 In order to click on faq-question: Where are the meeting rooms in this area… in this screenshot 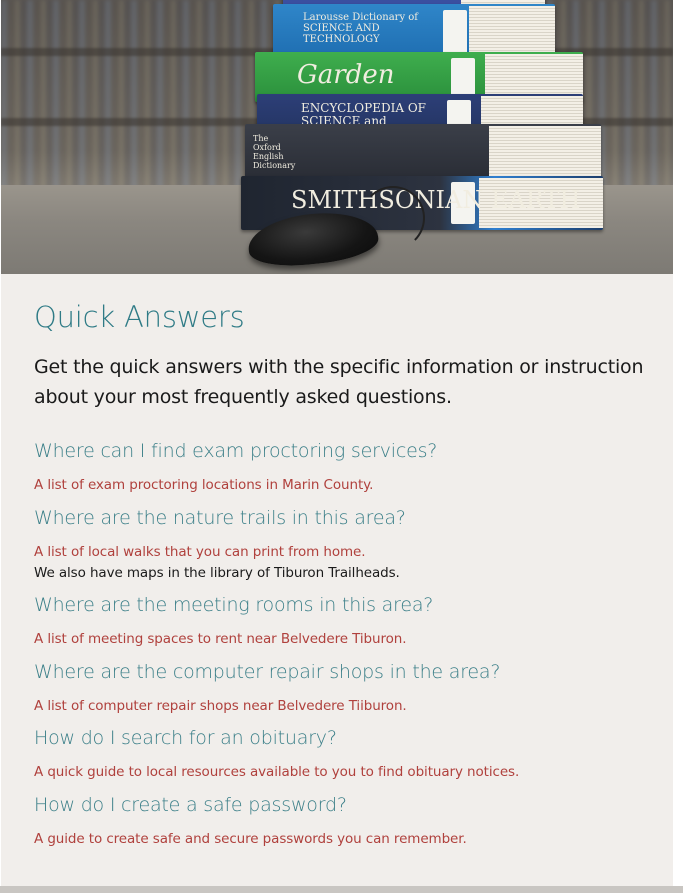, I will do `click(234, 605)`.